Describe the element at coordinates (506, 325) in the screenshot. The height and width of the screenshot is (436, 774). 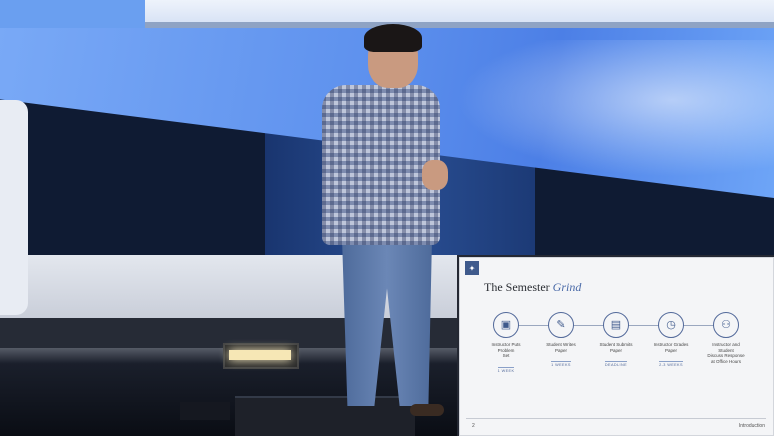
I see `presenter-icon: ▣` at that location.